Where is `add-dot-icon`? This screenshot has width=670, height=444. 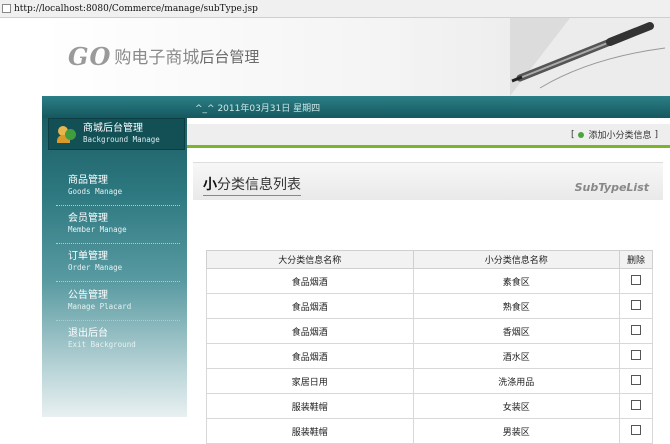 add-dot-icon is located at coordinates (581, 134).